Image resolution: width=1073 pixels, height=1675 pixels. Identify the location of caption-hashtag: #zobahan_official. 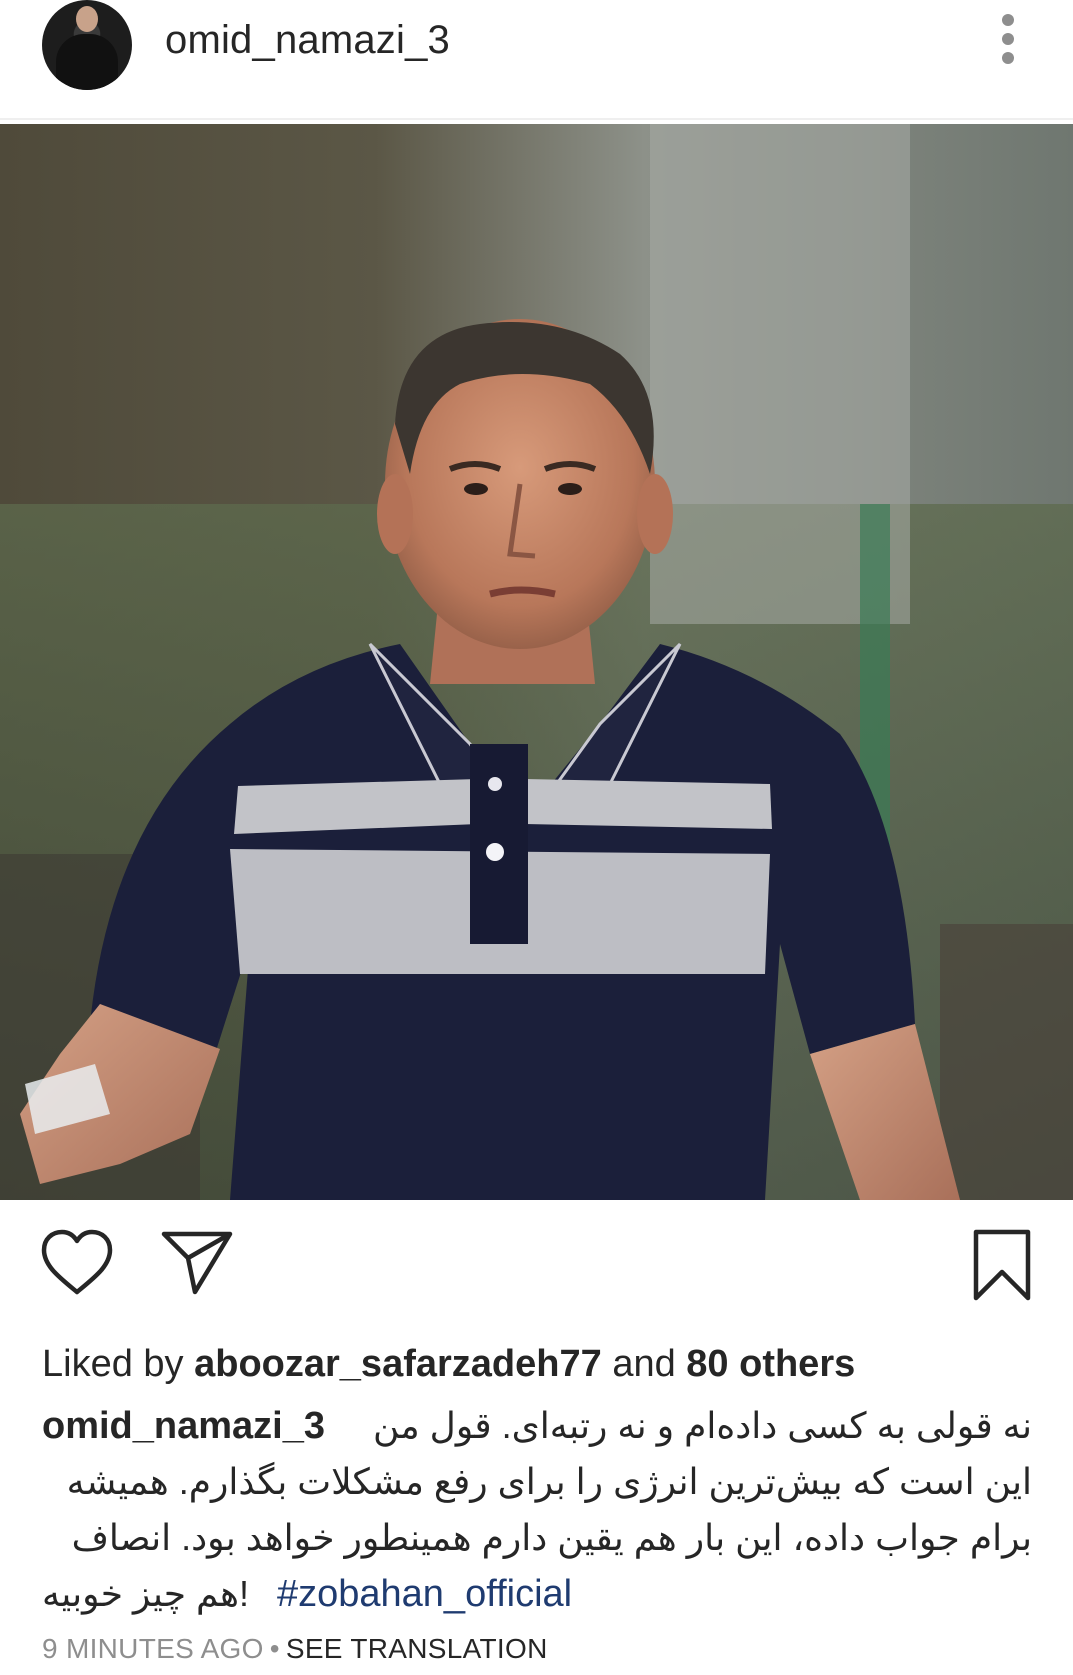
(424, 1594).